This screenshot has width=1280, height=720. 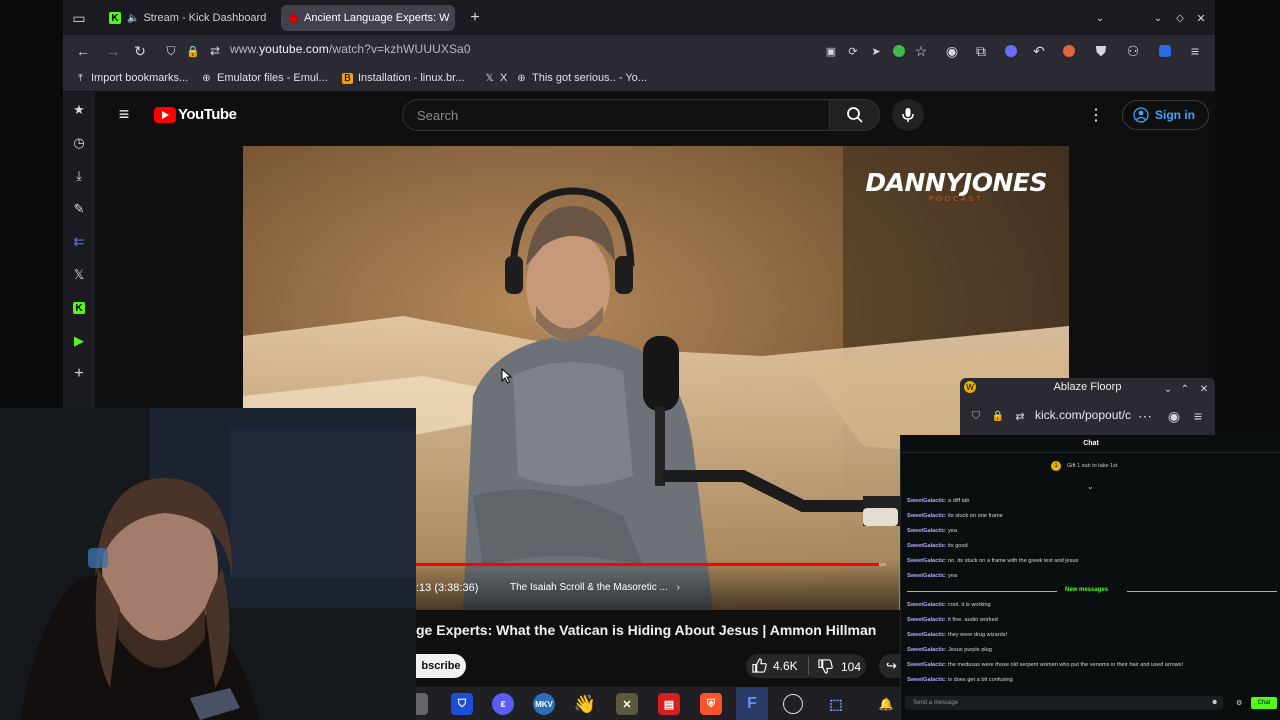 I want to click on popup-url: kick.com/popout/c, so click(x=1083, y=415).